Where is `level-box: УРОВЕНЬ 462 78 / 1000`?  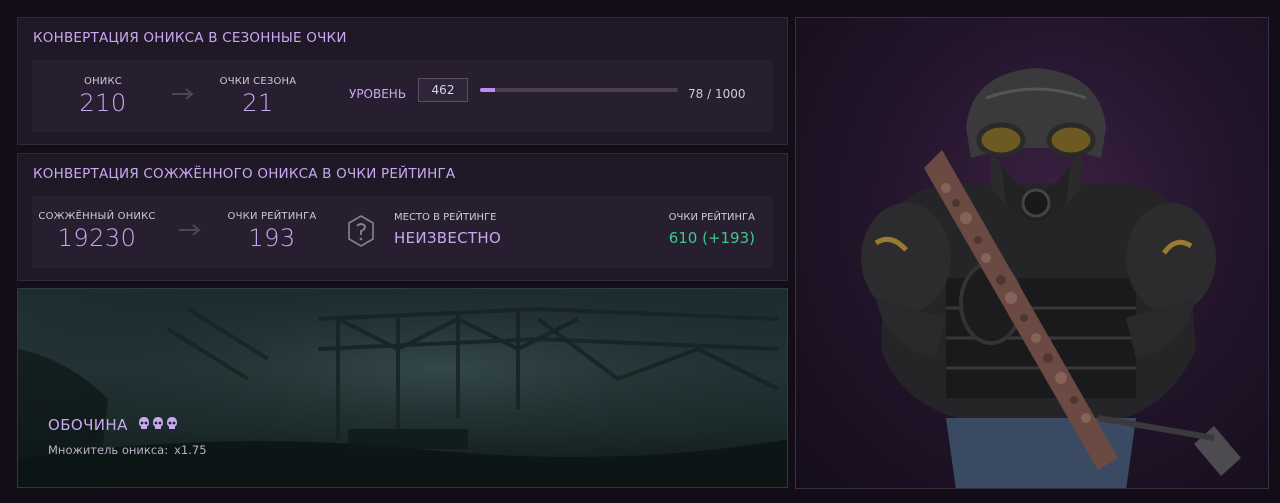
level-box: УРОВЕНЬ 462 78 / 1000 is located at coordinates (551, 96).